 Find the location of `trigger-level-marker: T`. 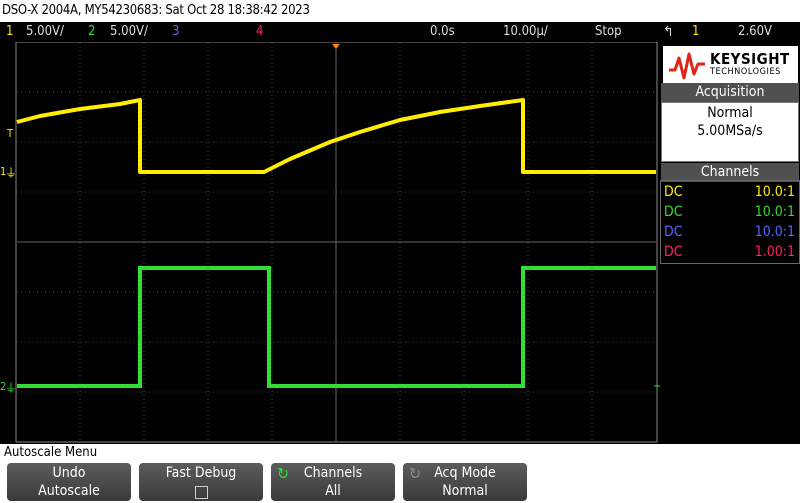

trigger-level-marker: T is located at coordinates (10, 133).